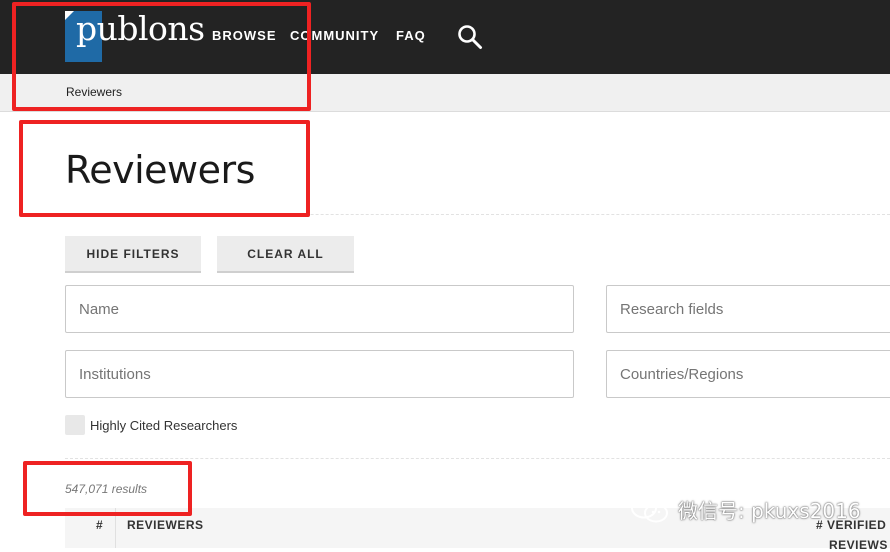 This screenshot has height=552, width=890. Describe the element at coordinates (748, 309) in the screenshot. I see `research-fields-filter-input` at that location.